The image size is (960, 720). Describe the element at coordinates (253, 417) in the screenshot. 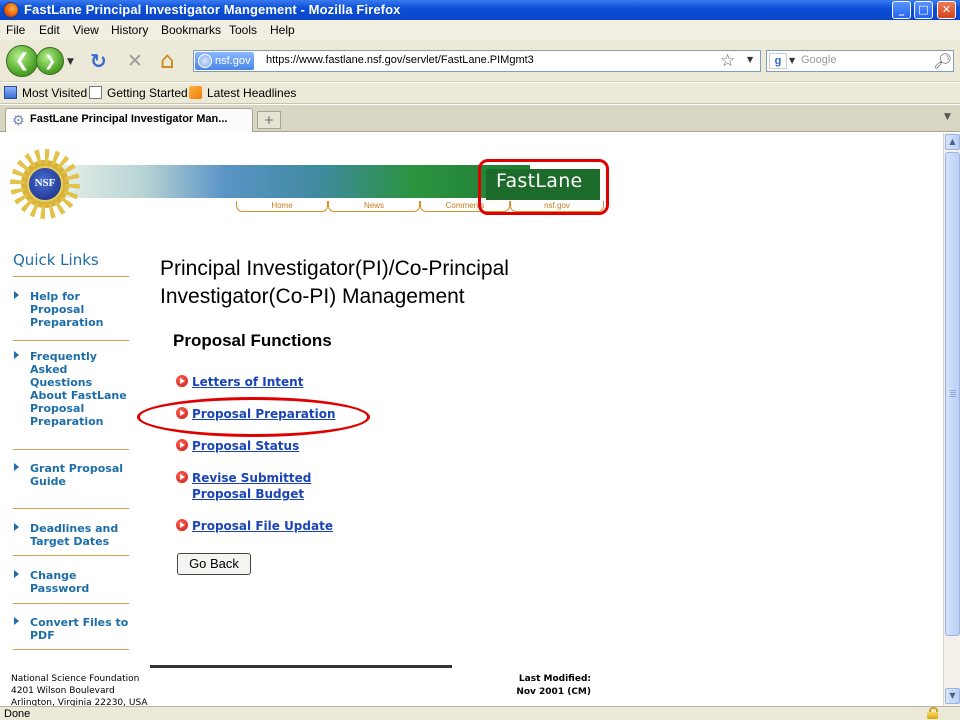

I see `annotation-highlight-oval` at that location.